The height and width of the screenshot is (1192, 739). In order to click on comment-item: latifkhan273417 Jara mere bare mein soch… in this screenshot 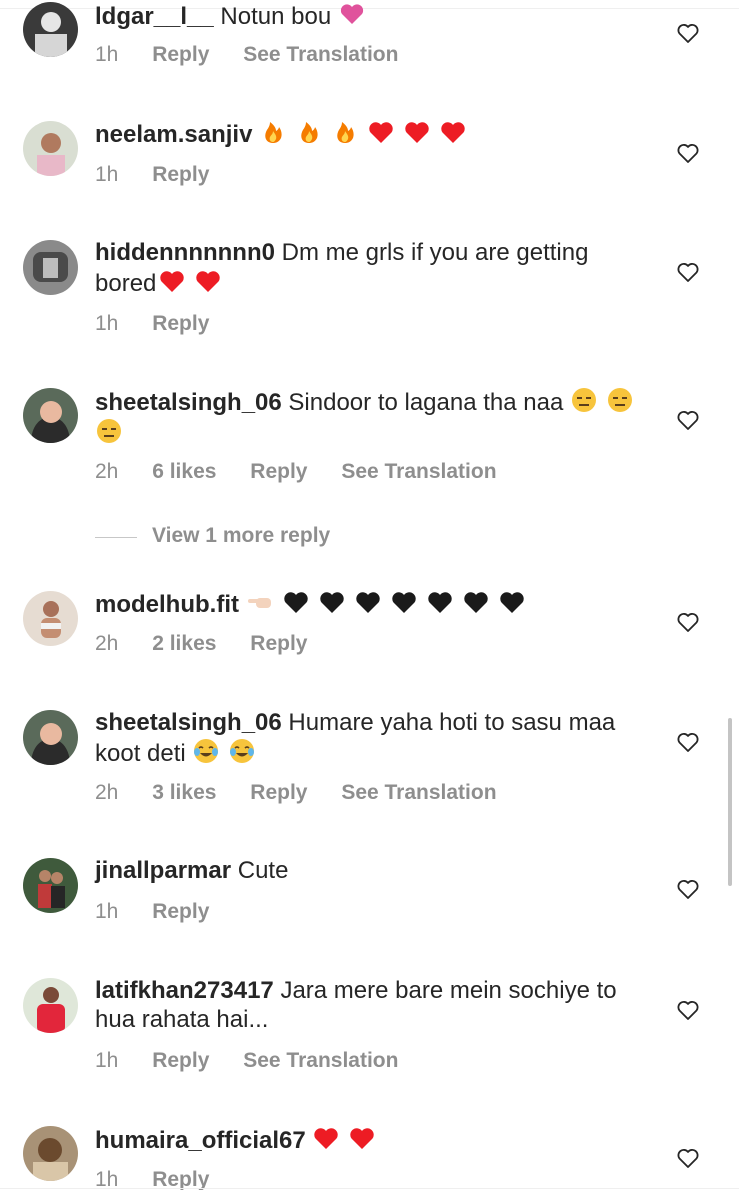, I will do `click(369, 1031)`.